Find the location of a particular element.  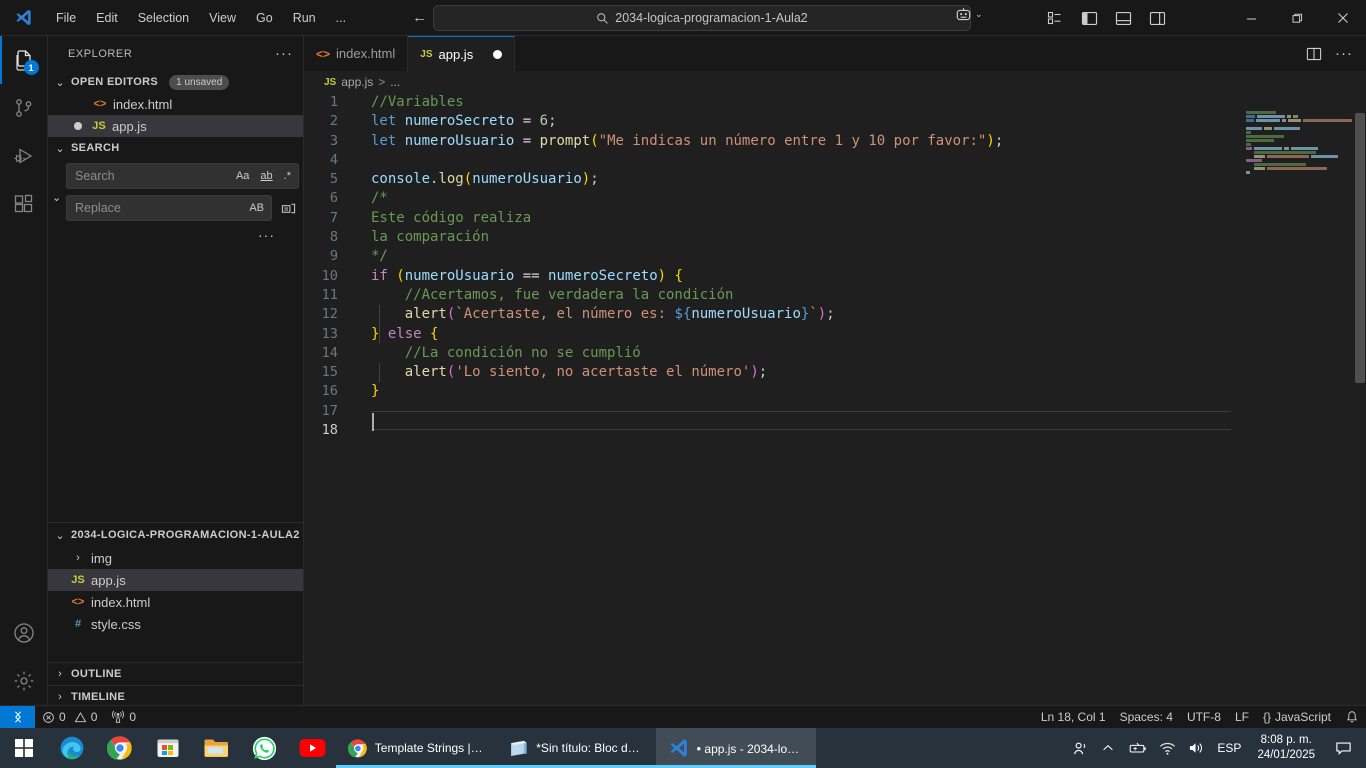

toggle-replace-icon: ⌄ is located at coordinates (59, 183).